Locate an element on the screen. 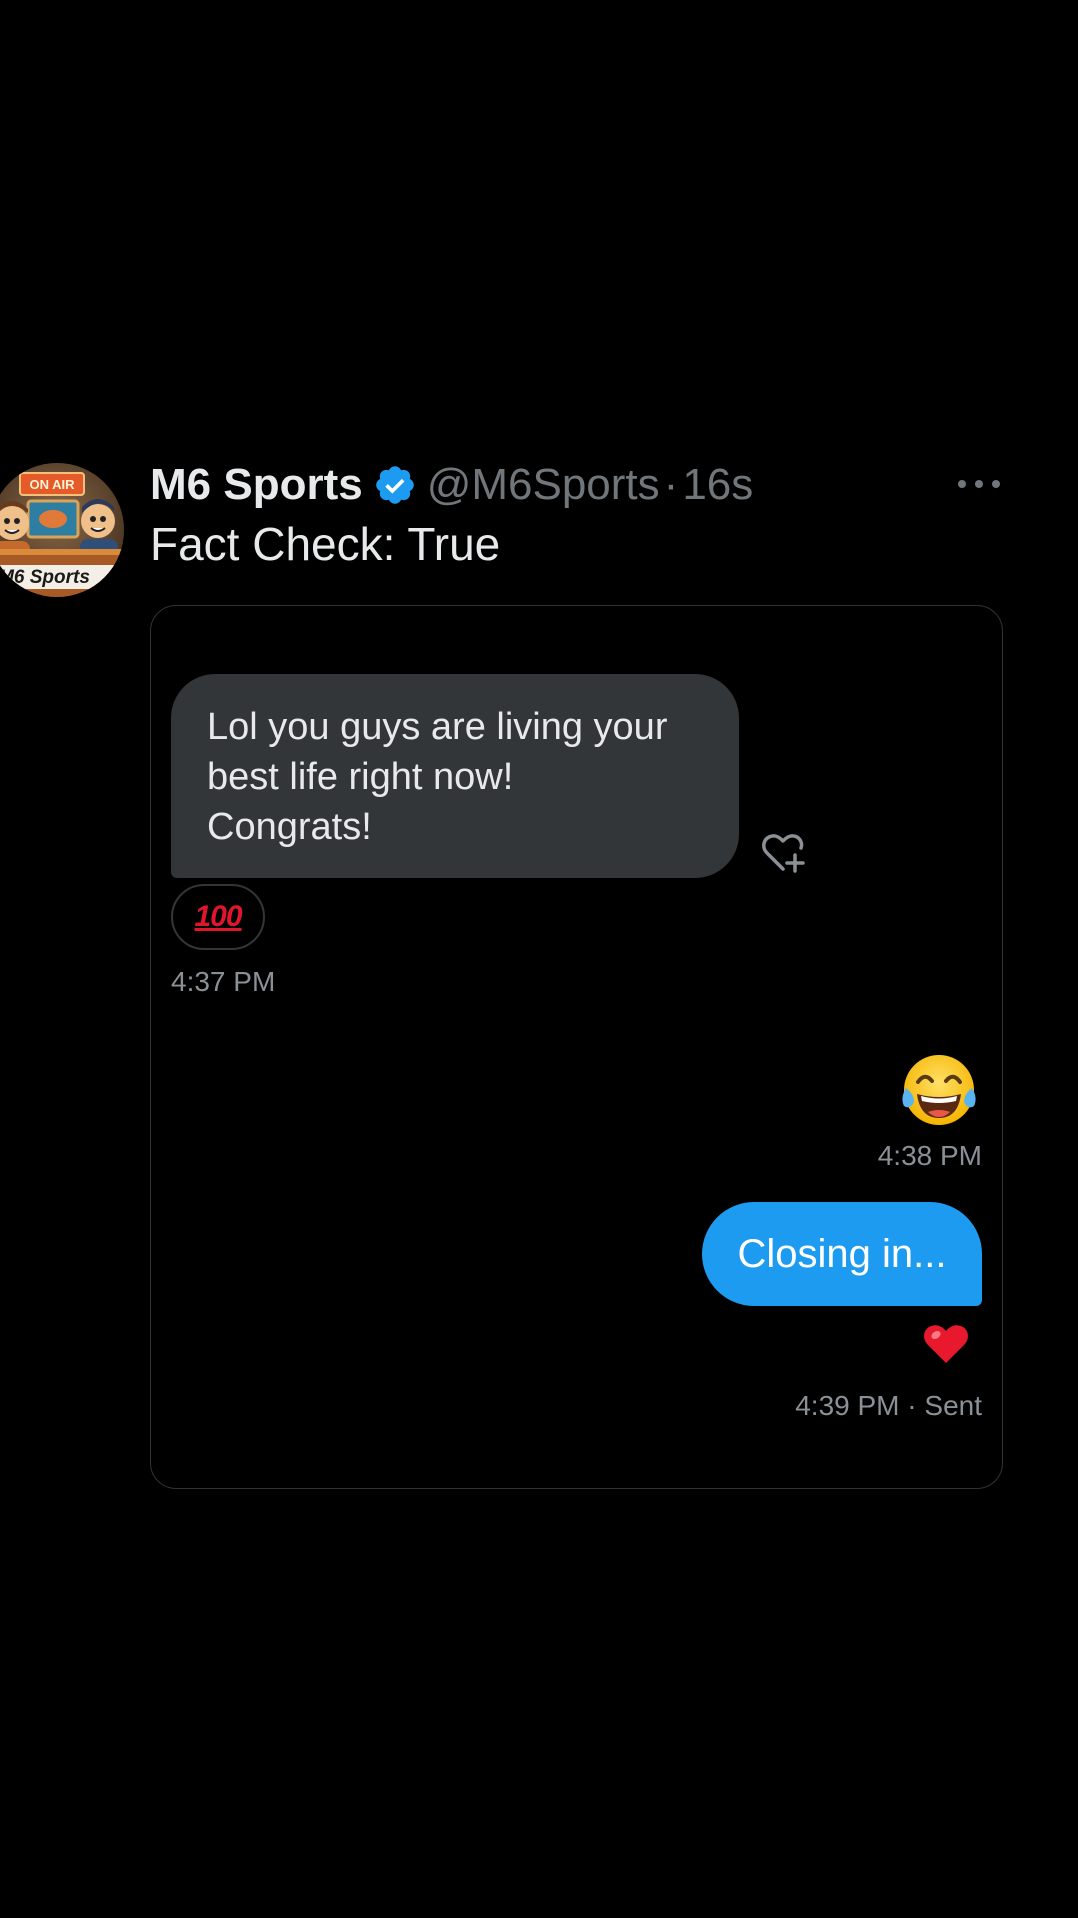 The width and height of the screenshot is (1078, 1918). avatar-image: ON AIR M6 Sports is located at coordinates (62, 530).